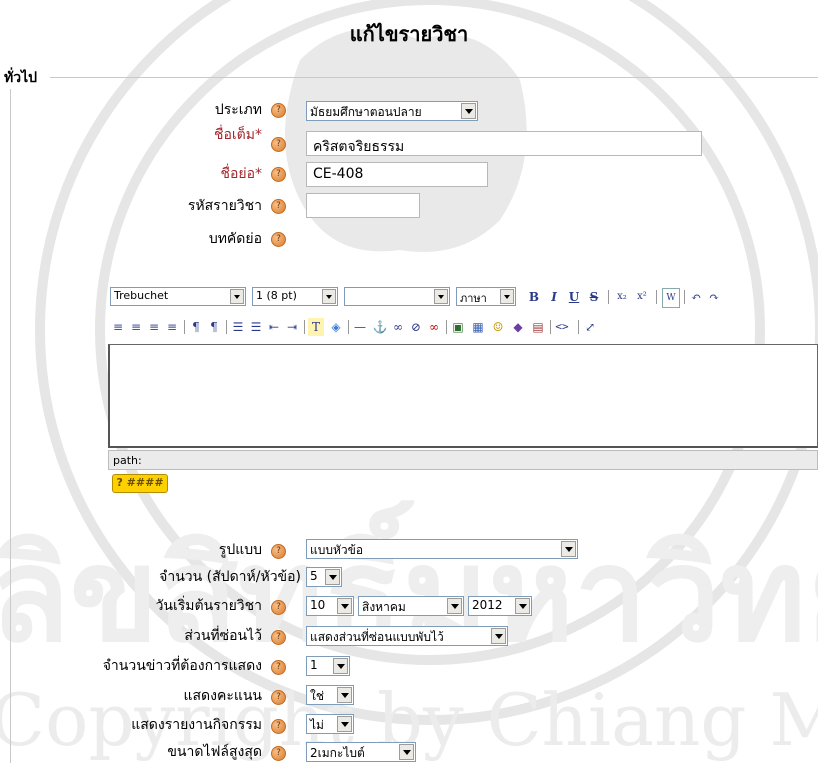 The height and width of the screenshot is (763, 818). I want to click on idnumber-field, so click(363, 205).